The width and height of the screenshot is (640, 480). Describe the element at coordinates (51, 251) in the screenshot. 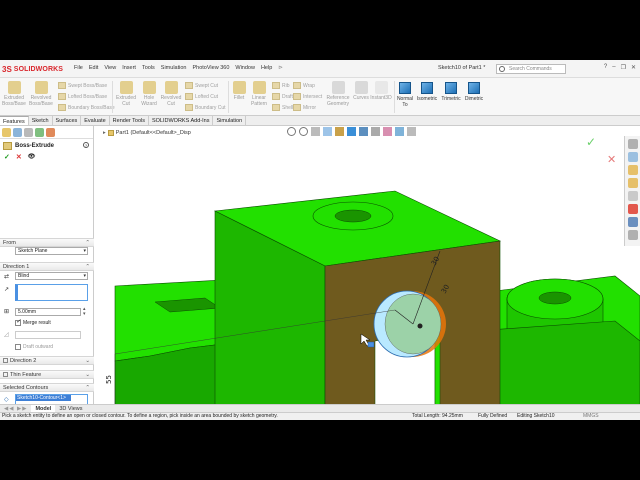

I see `from-select: Sketch Plane ▾` at that location.